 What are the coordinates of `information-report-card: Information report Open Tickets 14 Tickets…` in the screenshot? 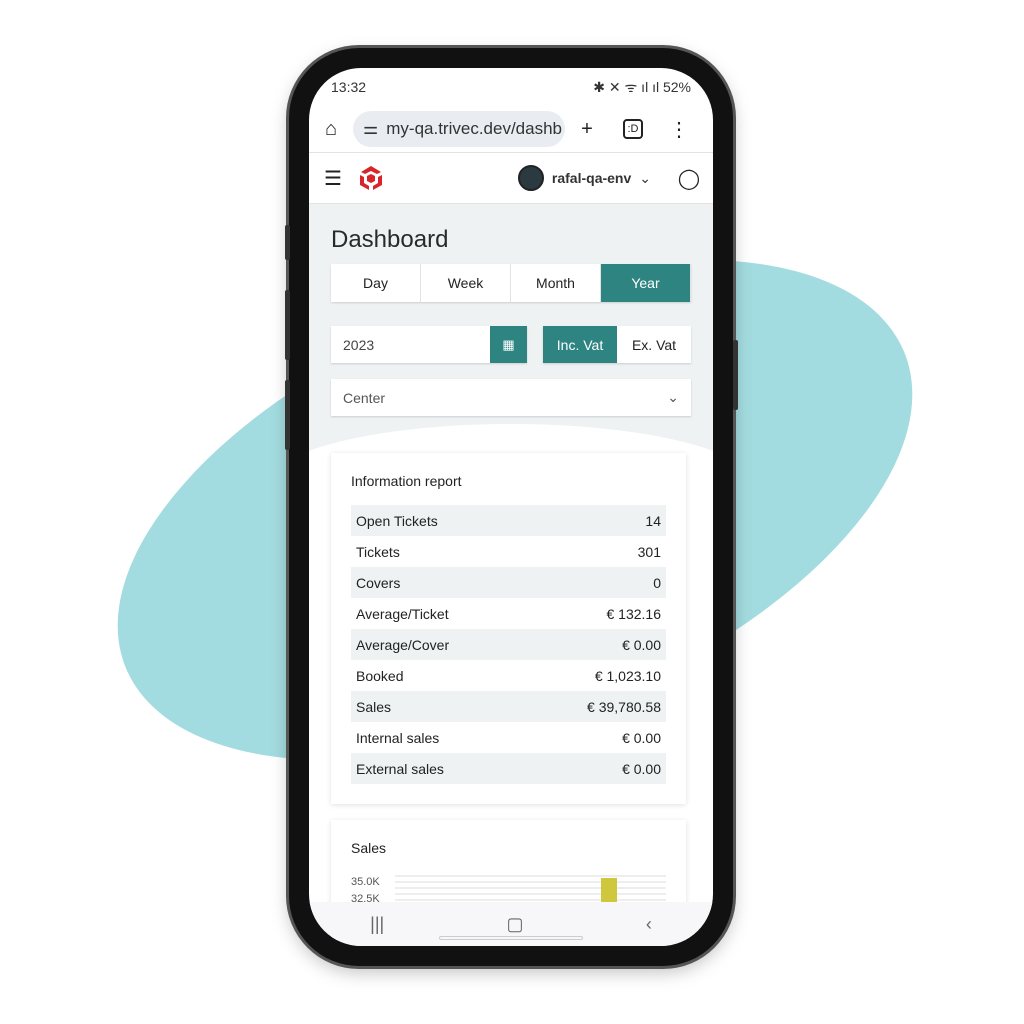 It's located at (508, 628).